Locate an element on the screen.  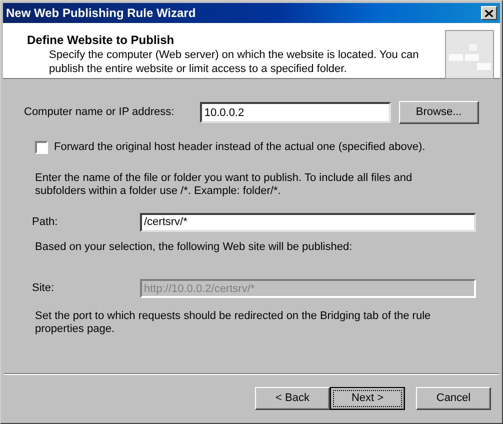
close-icon is located at coordinates (489, 13).